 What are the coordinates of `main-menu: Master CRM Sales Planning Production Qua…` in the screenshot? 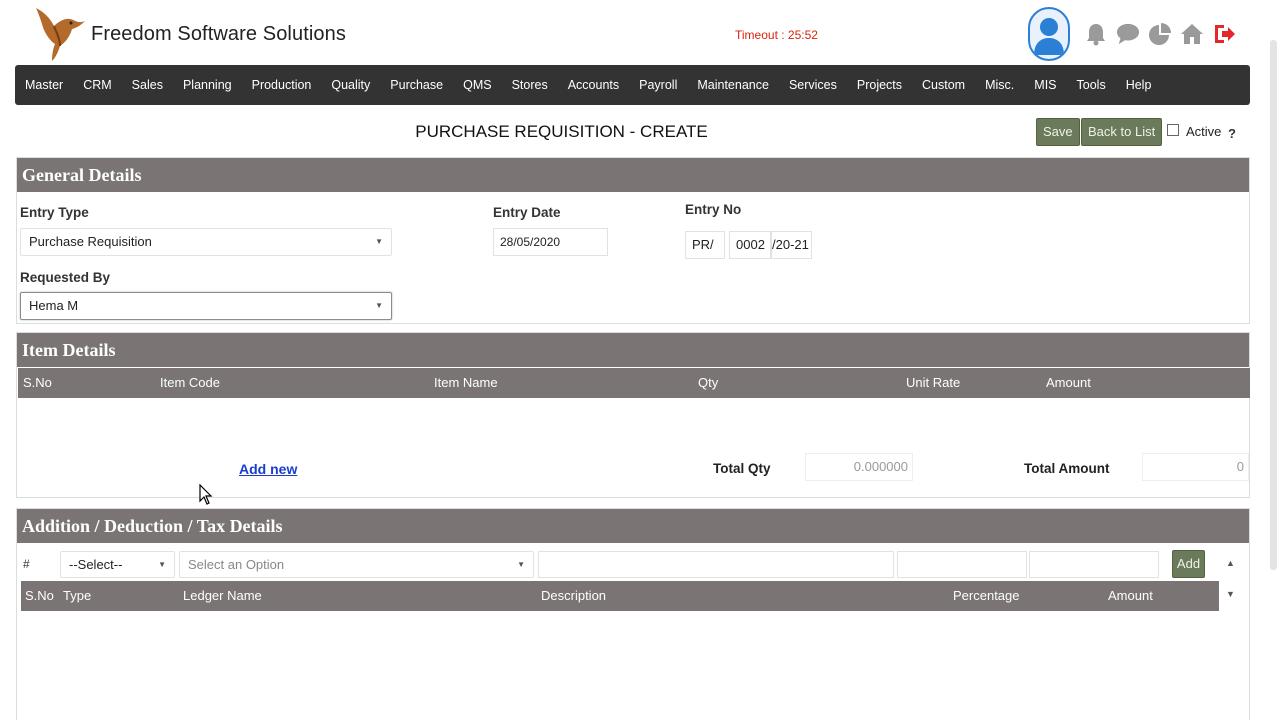 It's located at (632, 85).